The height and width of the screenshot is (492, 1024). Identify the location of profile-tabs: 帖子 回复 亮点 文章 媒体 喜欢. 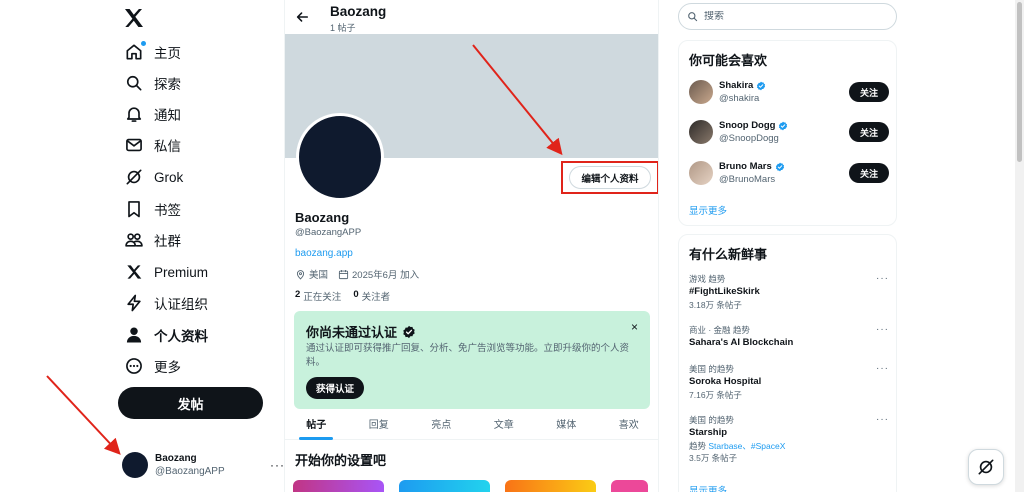
(472, 426).